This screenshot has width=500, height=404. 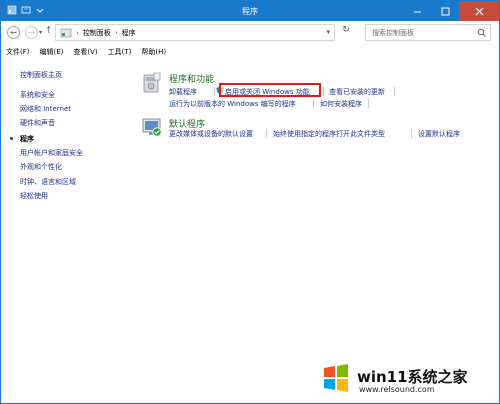 I want to click on address-bar-row: ← → ▾ ↑ › 控制面板 › 程序 ▾ ↻ 搜索控制面板, so click(x=250, y=33).